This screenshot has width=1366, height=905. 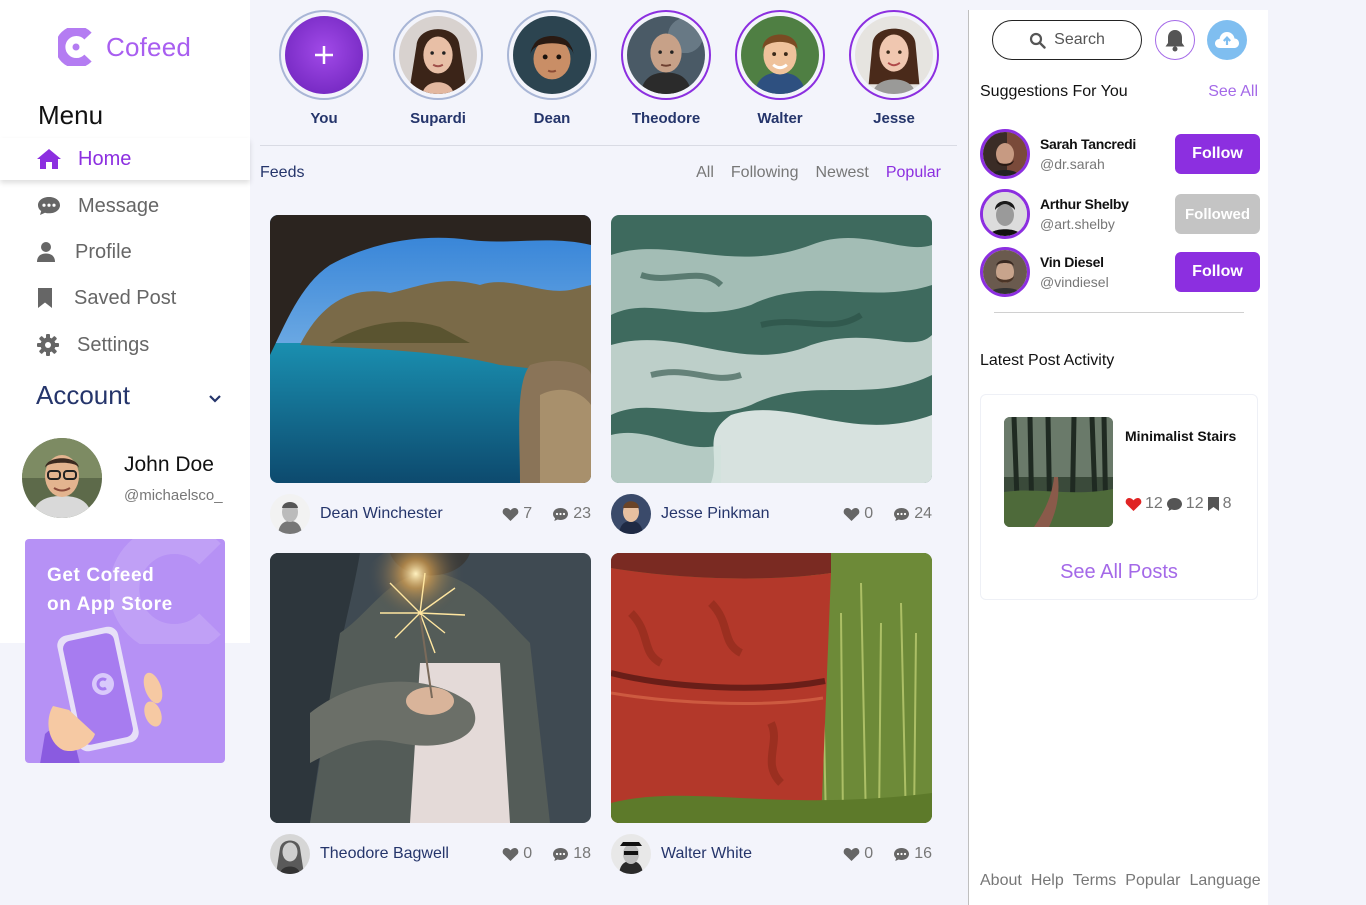 What do you see at coordinates (1047, 881) in the screenshot?
I see `footer-link-help: Help` at bounding box center [1047, 881].